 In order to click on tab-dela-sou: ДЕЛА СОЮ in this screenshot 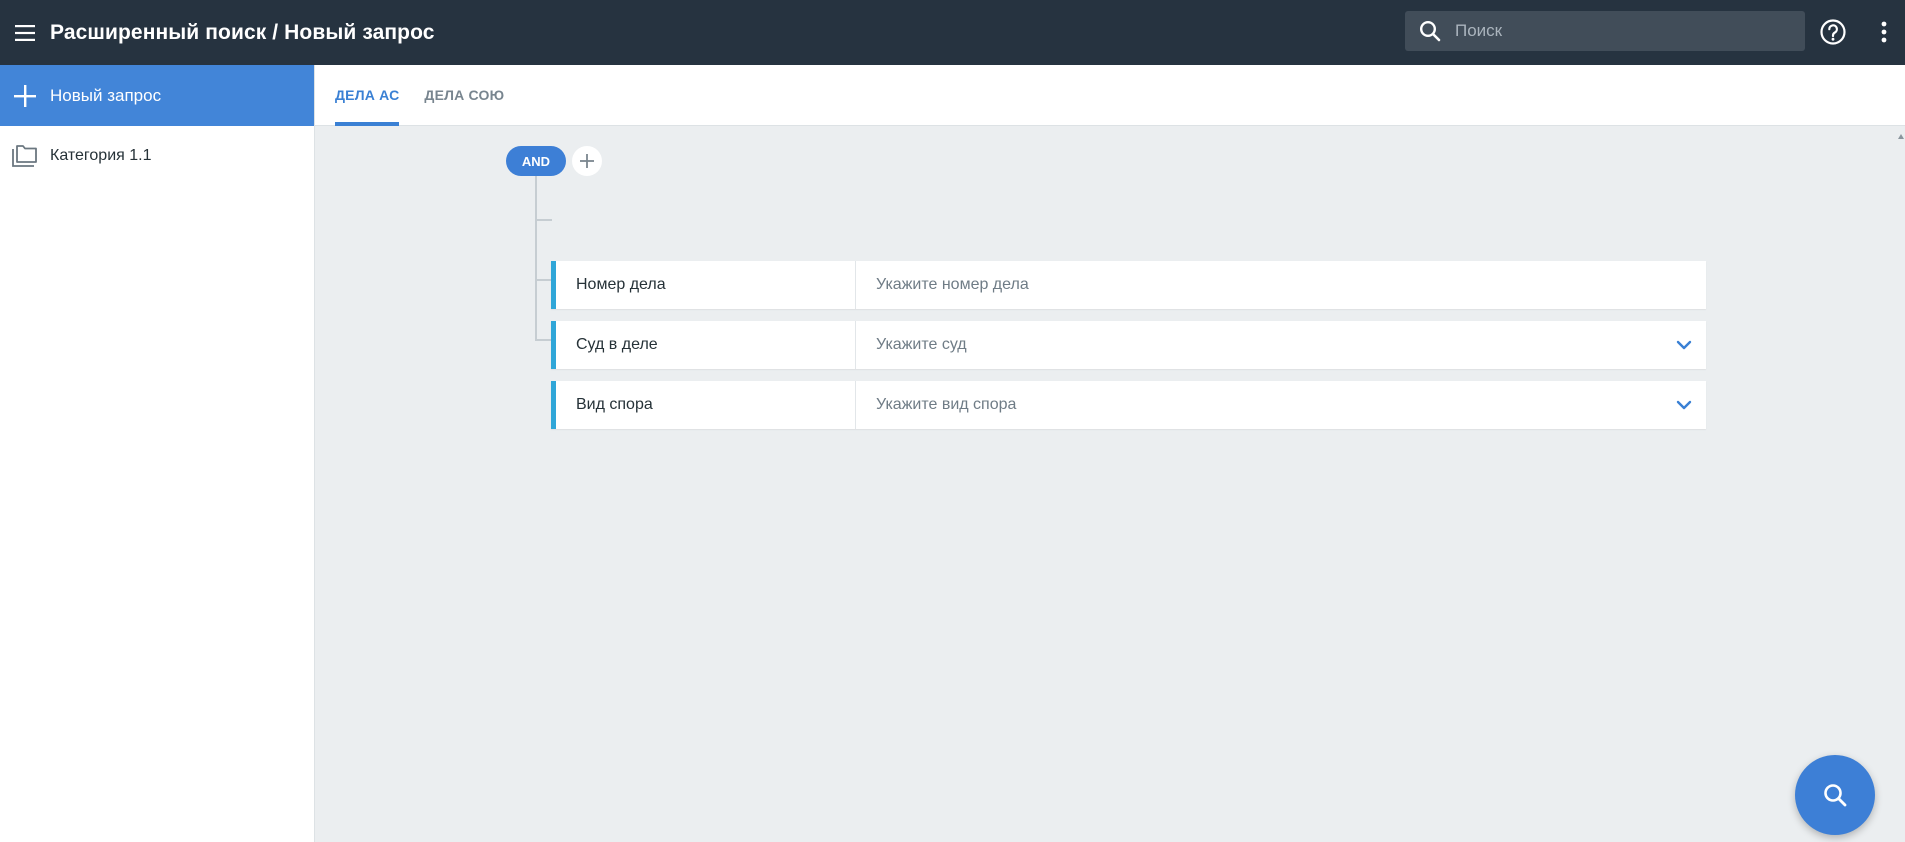, I will do `click(464, 95)`.